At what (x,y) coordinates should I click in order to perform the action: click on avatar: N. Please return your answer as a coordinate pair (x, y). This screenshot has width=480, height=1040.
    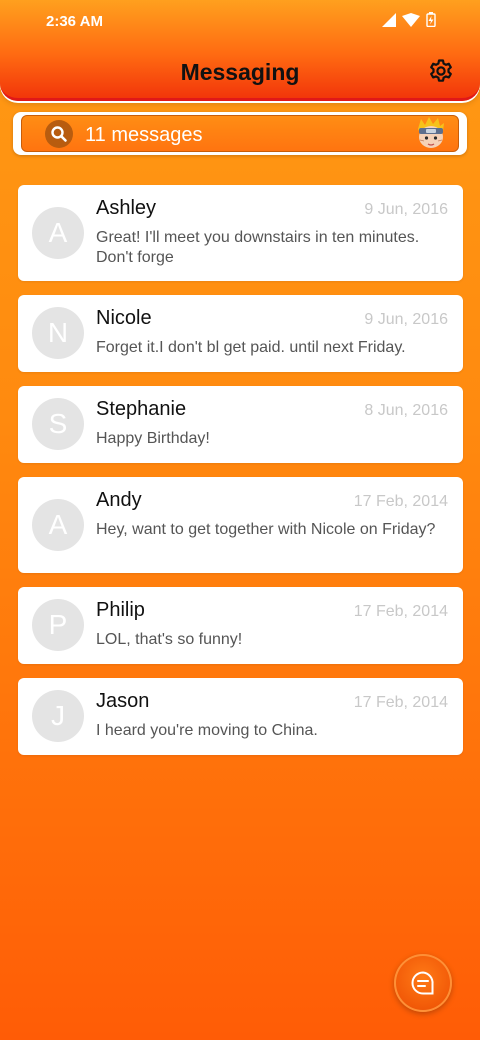
    Looking at the image, I should click on (58, 333).